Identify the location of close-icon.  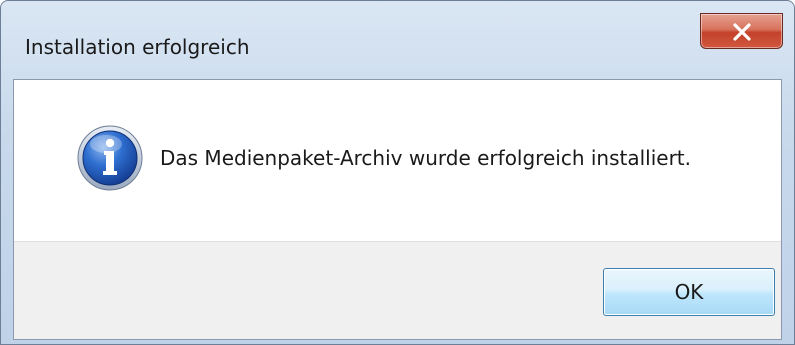
(742, 32).